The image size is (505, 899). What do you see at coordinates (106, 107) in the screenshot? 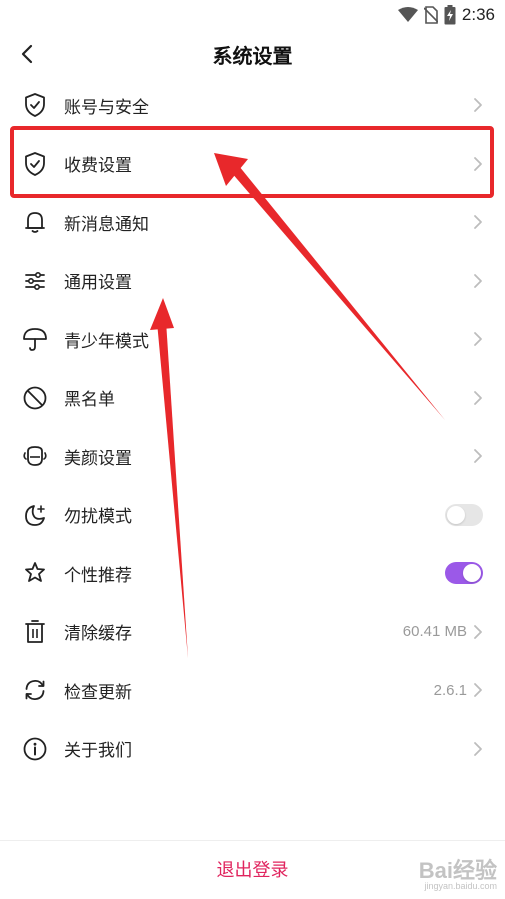
I see `settings-item-label: 账号与安全` at bounding box center [106, 107].